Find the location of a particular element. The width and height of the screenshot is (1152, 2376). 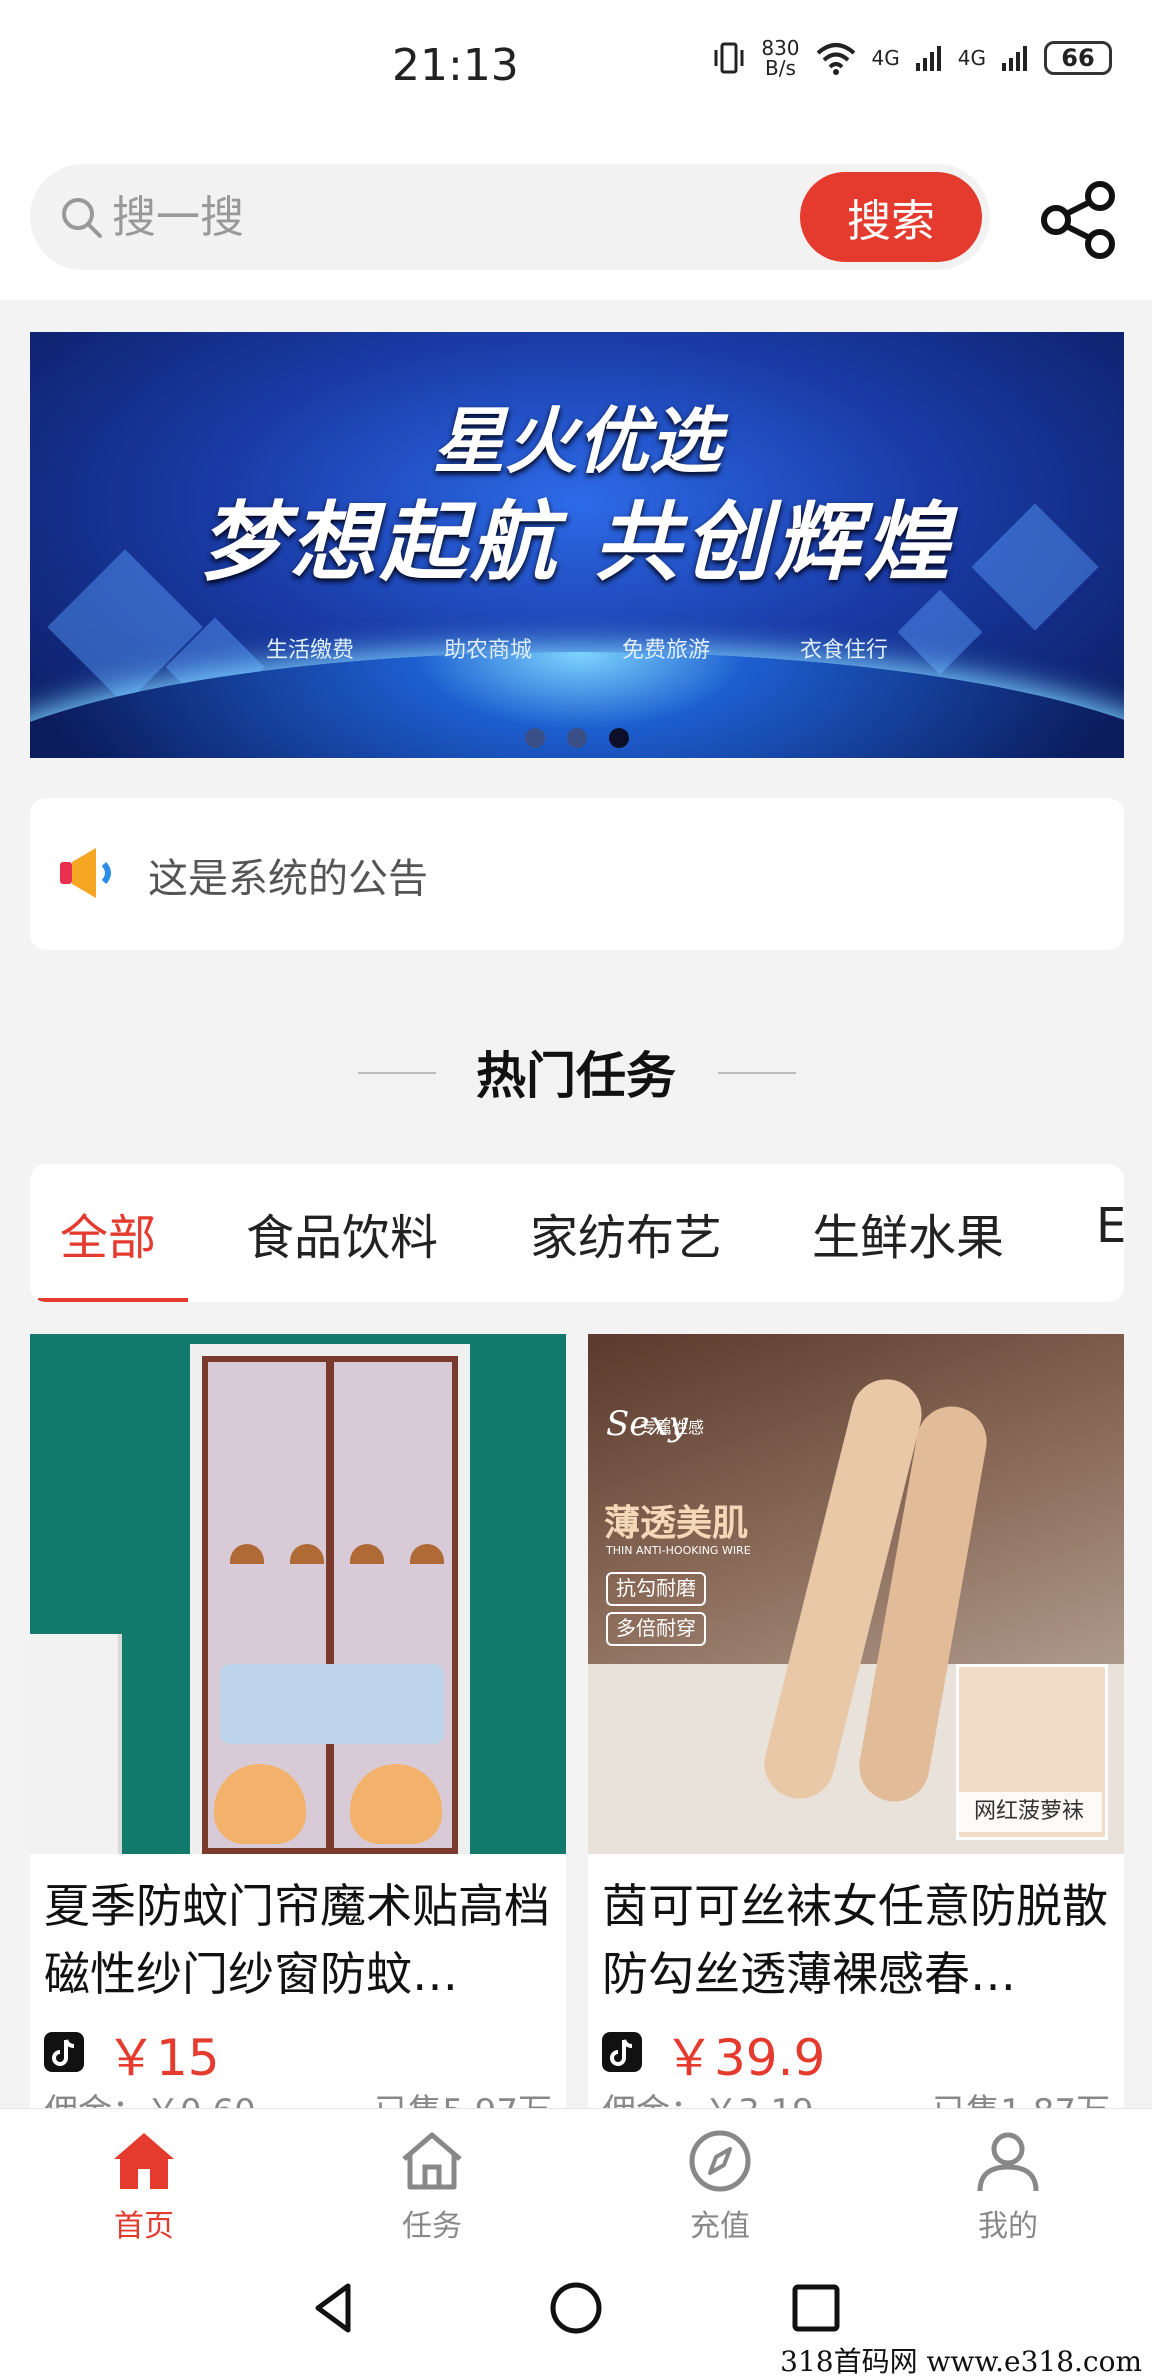

compass-icon is located at coordinates (720, 2161).